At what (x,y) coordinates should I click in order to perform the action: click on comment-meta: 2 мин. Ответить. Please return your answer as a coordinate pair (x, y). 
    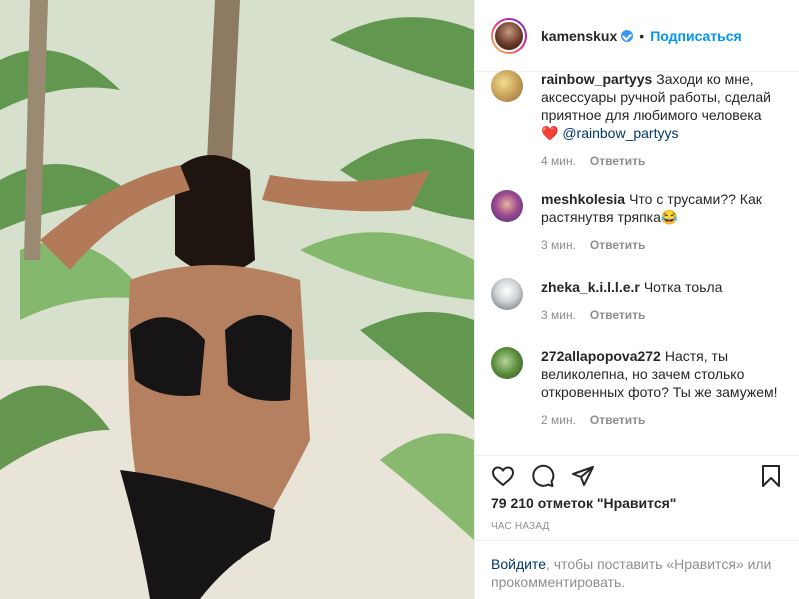
    Looking at the image, I should click on (662, 420).